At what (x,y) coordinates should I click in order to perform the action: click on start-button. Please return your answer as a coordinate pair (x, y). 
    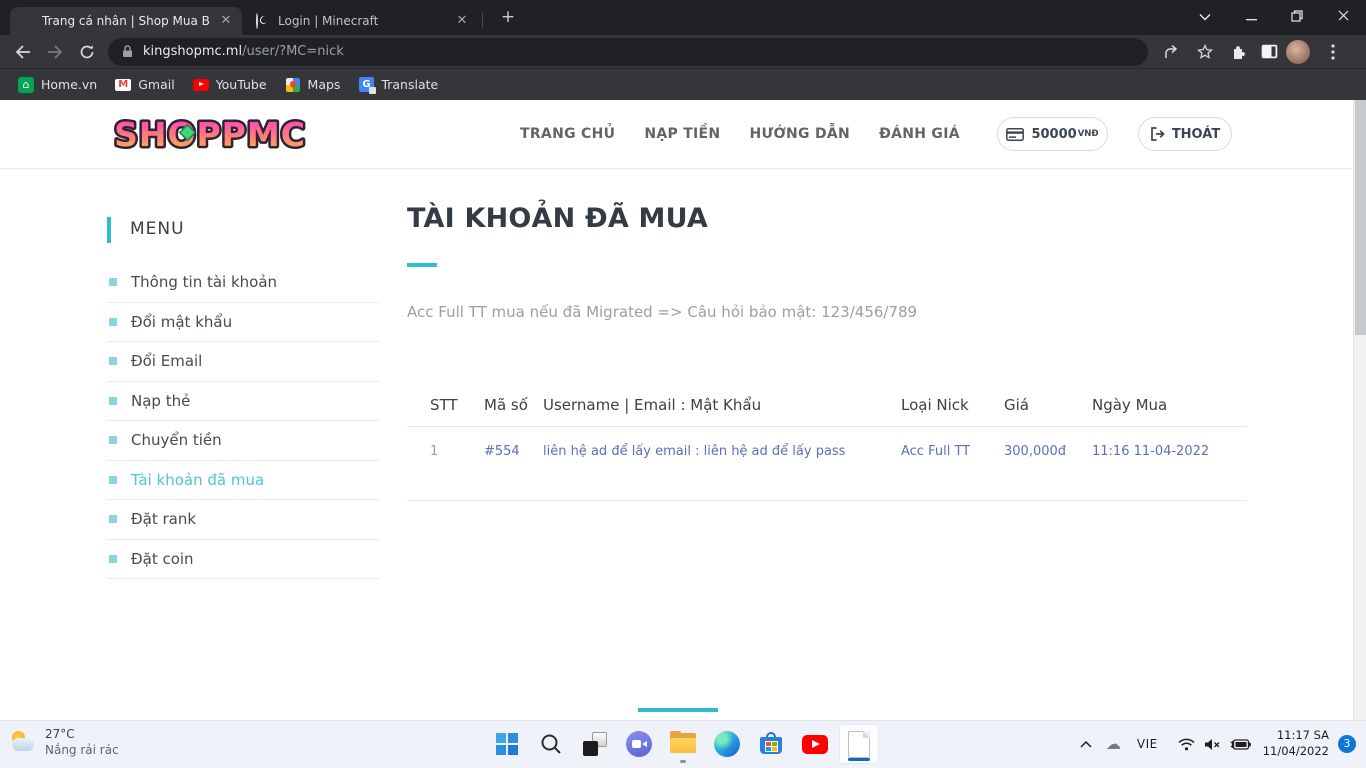
    Looking at the image, I should click on (507, 744).